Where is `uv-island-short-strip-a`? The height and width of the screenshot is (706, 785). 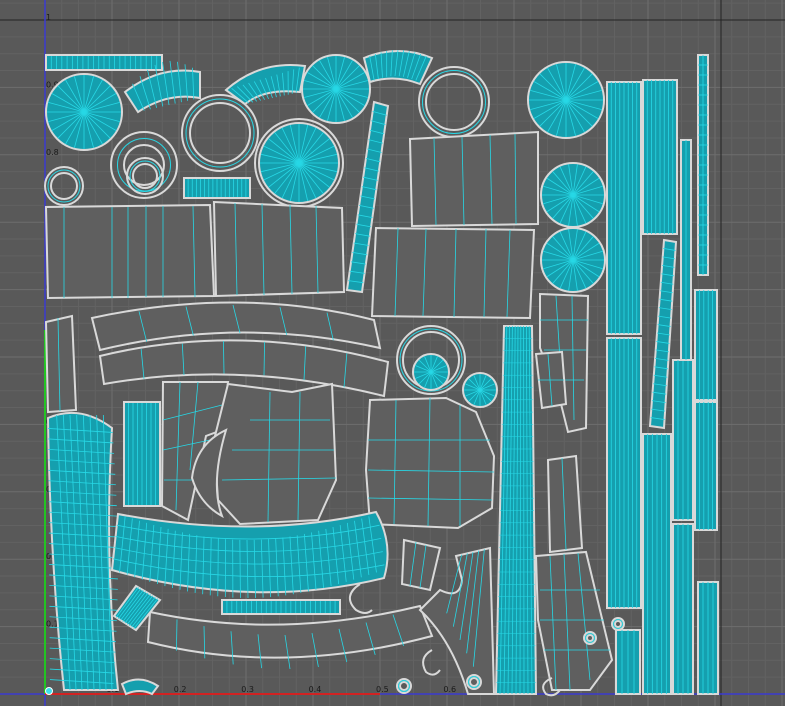 uv-island-short-strip-a is located at coordinates (628, 662).